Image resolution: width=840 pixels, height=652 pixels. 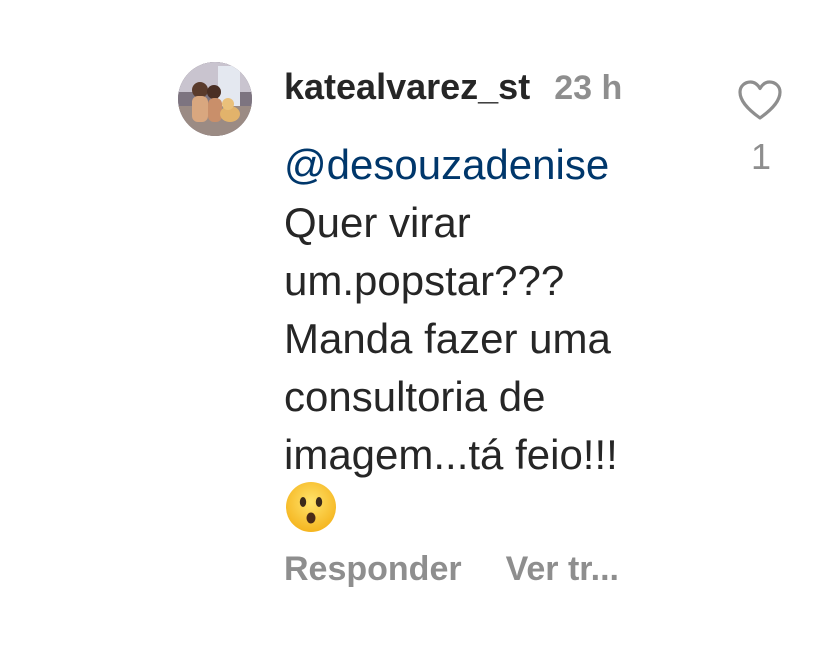 I want to click on comment-header: katealvarez_st 23 h, so click(x=453, y=87).